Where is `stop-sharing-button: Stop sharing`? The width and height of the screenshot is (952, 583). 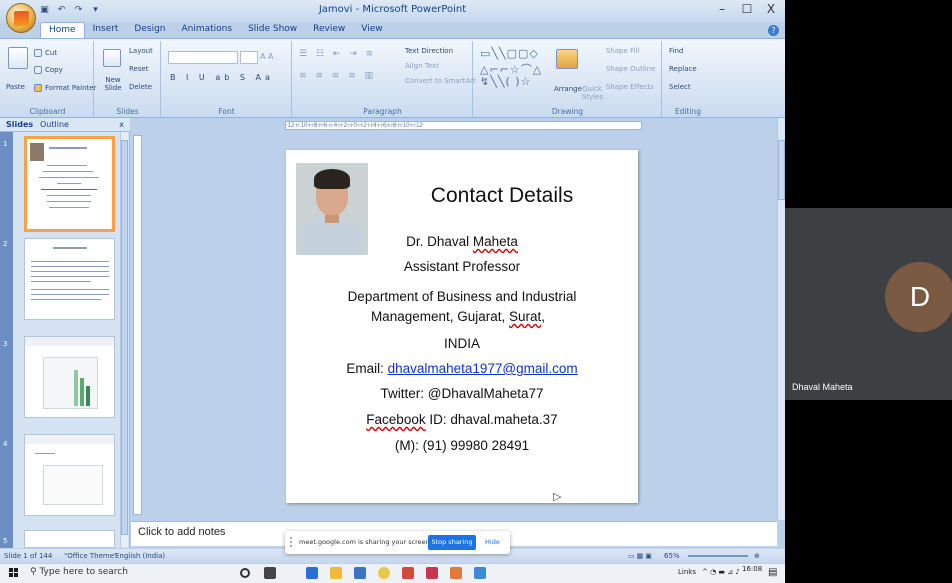
stop-sharing-button: Stop sharing is located at coordinates (452, 542).